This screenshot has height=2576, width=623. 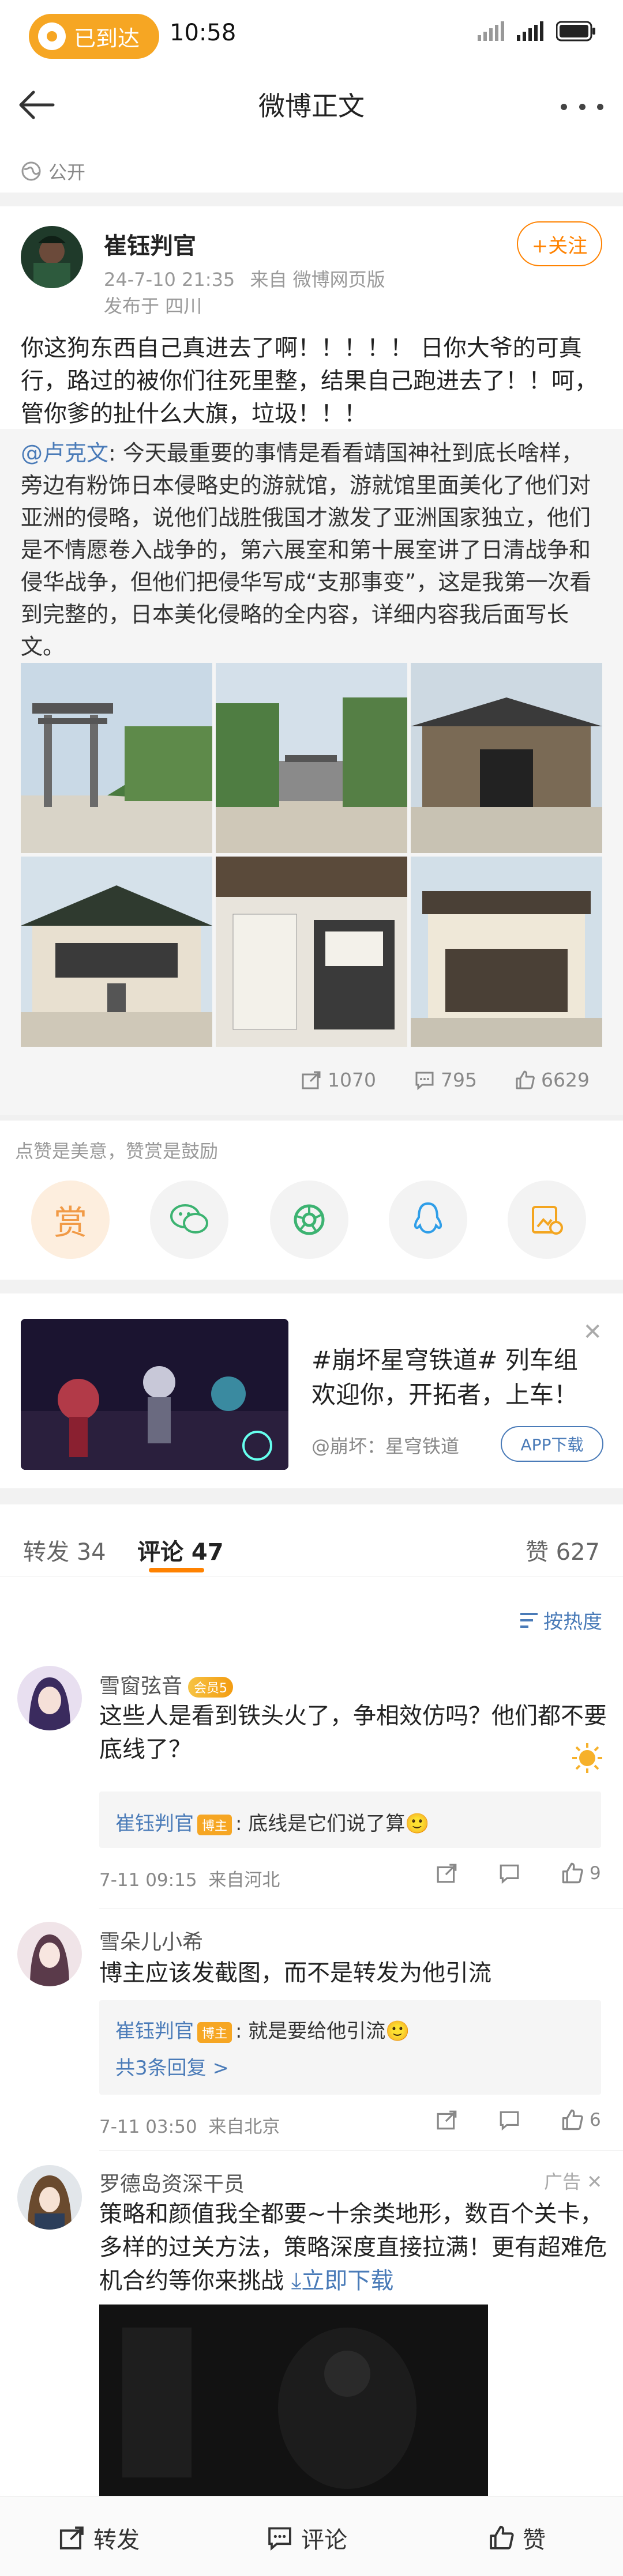 What do you see at coordinates (386, 1446) in the screenshot?
I see `ad-source: @崩坏：星穹铁道` at bounding box center [386, 1446].